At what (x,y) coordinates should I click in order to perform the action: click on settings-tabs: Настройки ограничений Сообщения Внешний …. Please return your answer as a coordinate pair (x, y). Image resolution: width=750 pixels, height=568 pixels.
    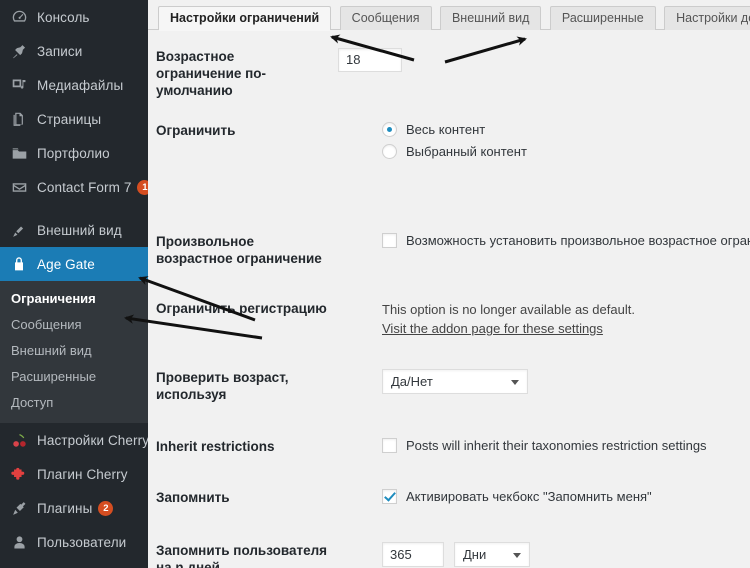
    Looking at the image, I should click on (449, 15).